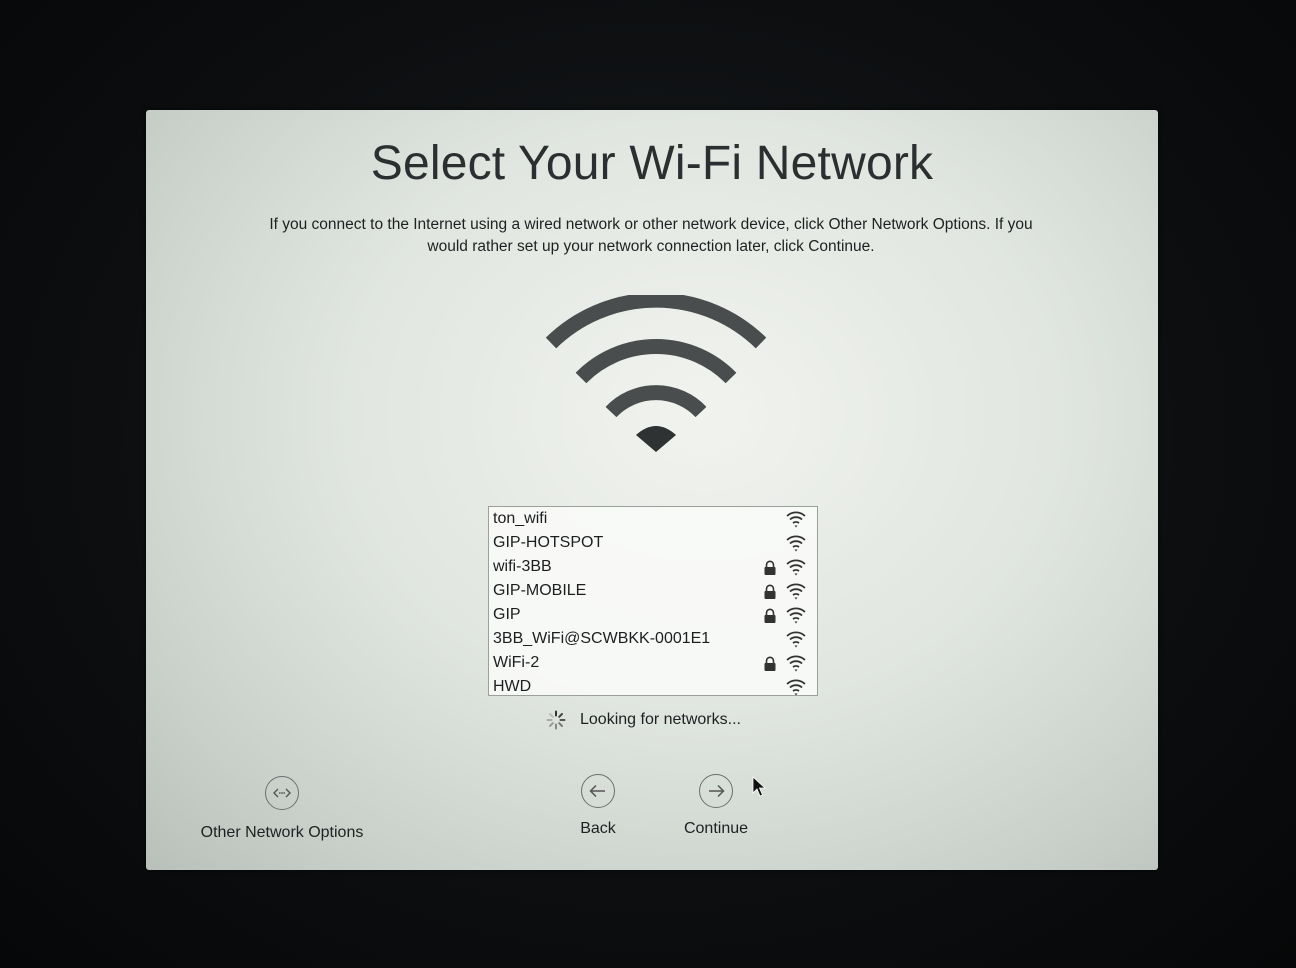  Describe the element at coordinates (540, 590) in the screenshot. I see `network-name: GIP-MOBILE` at that location.